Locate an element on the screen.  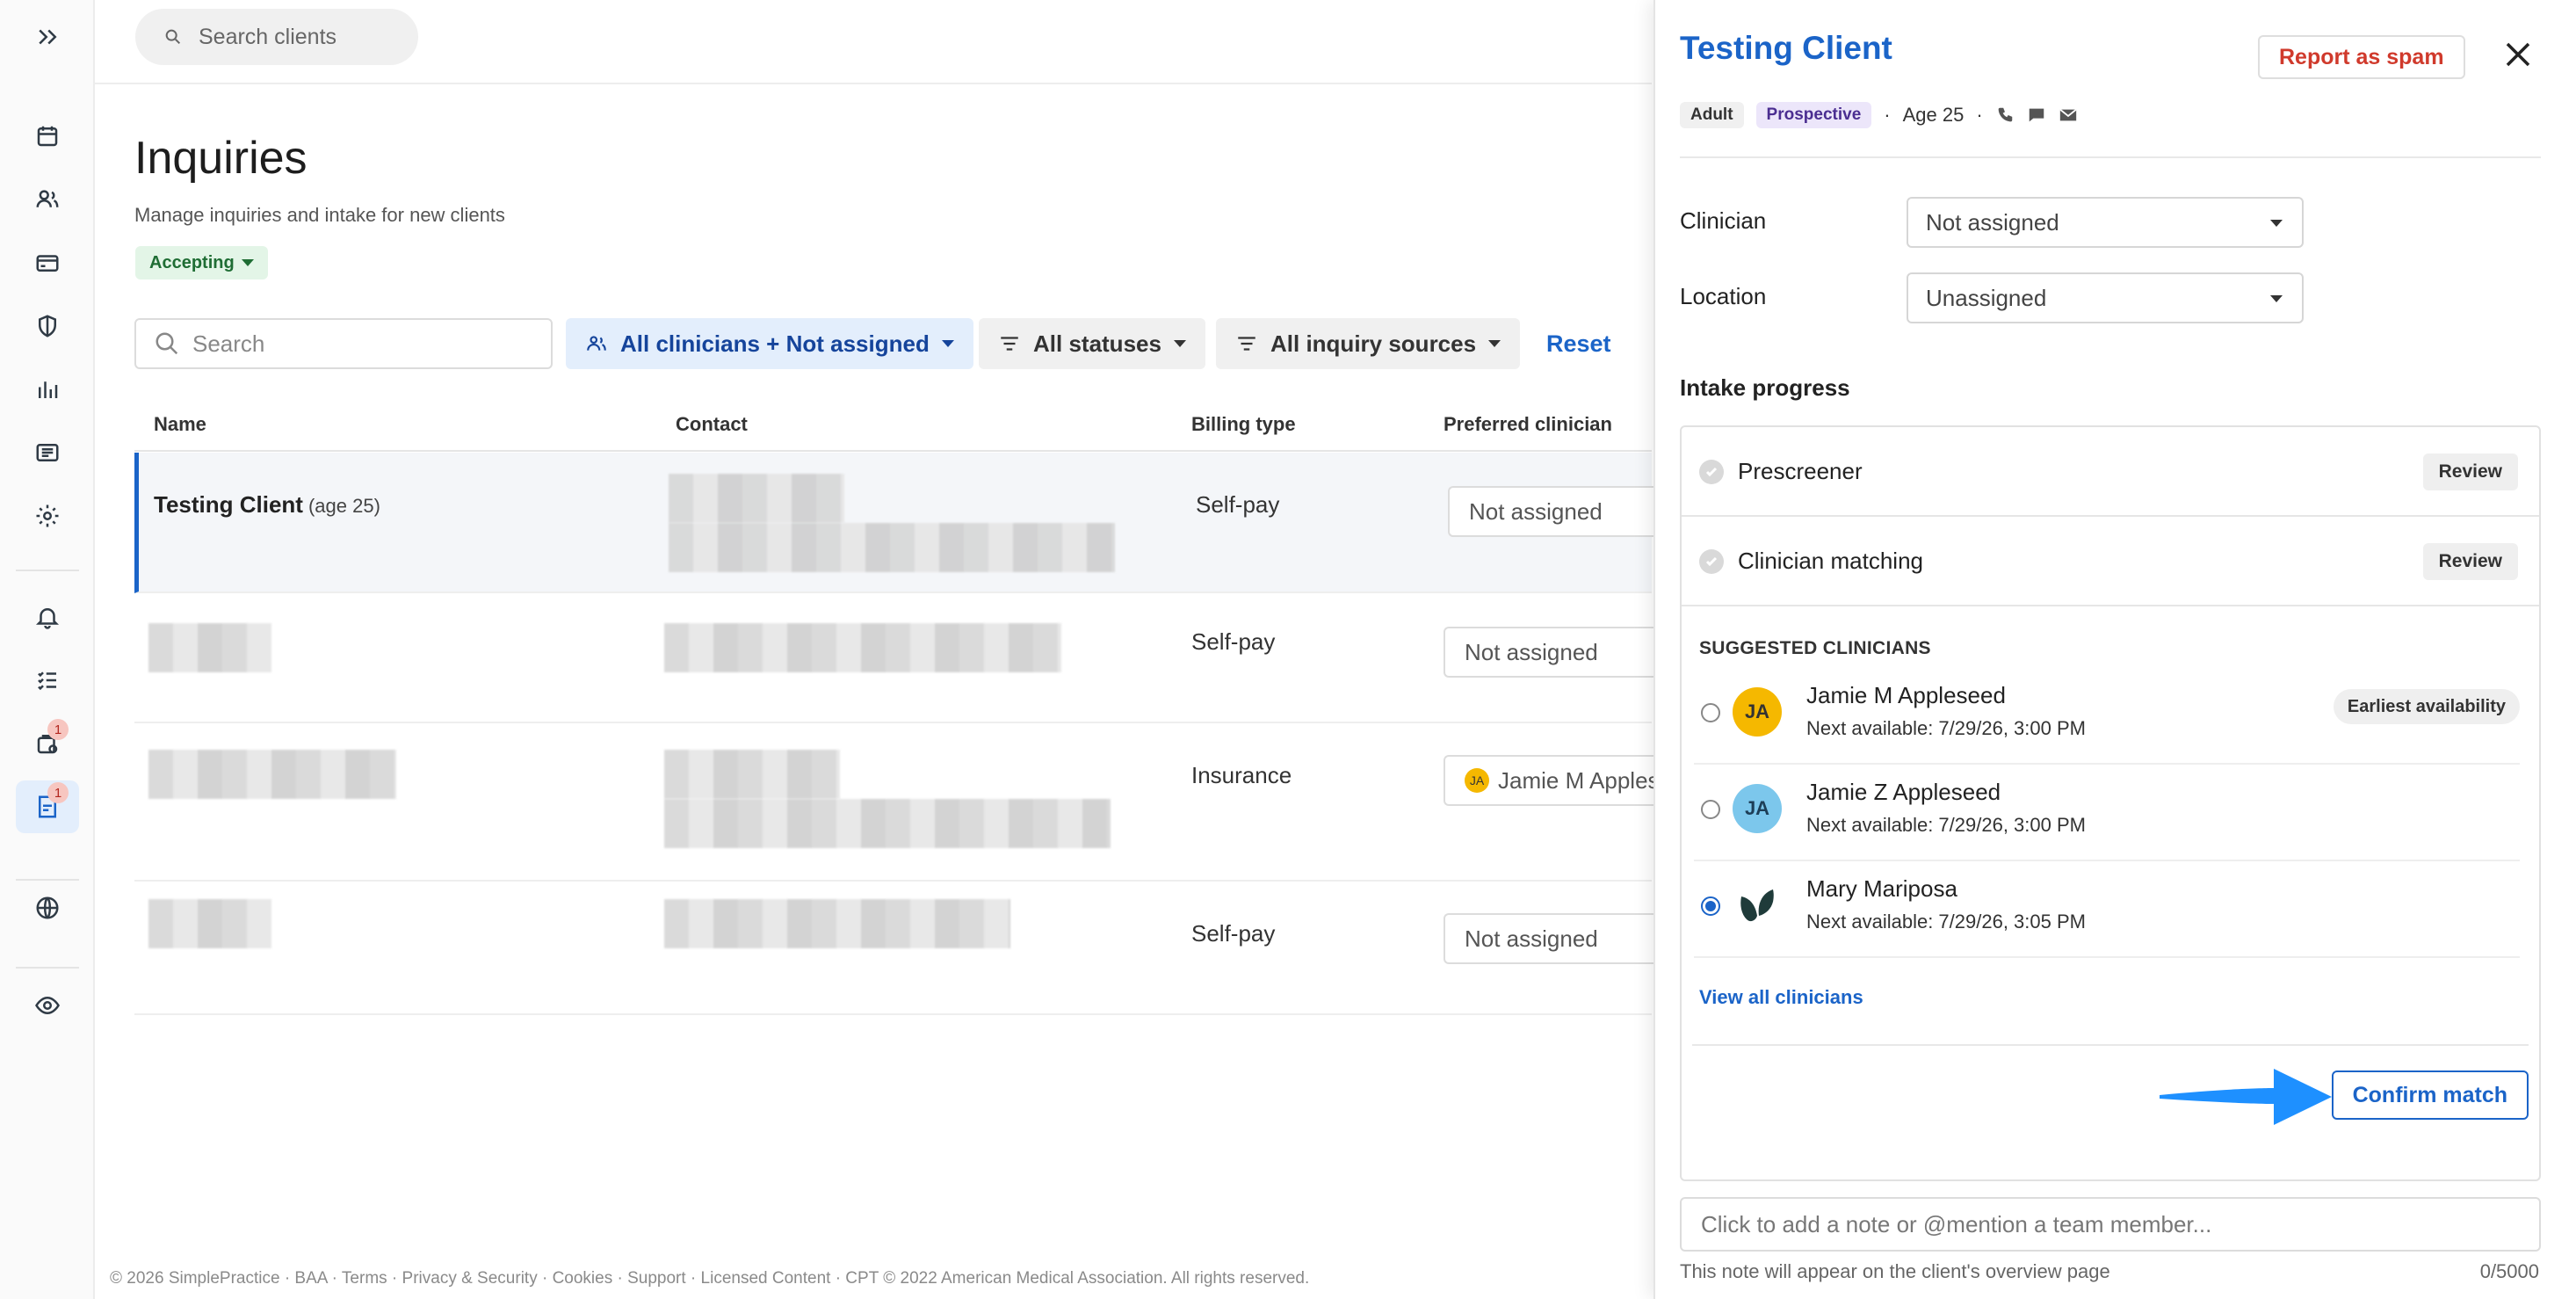
check-icon is located at coordinates (1711, 472).